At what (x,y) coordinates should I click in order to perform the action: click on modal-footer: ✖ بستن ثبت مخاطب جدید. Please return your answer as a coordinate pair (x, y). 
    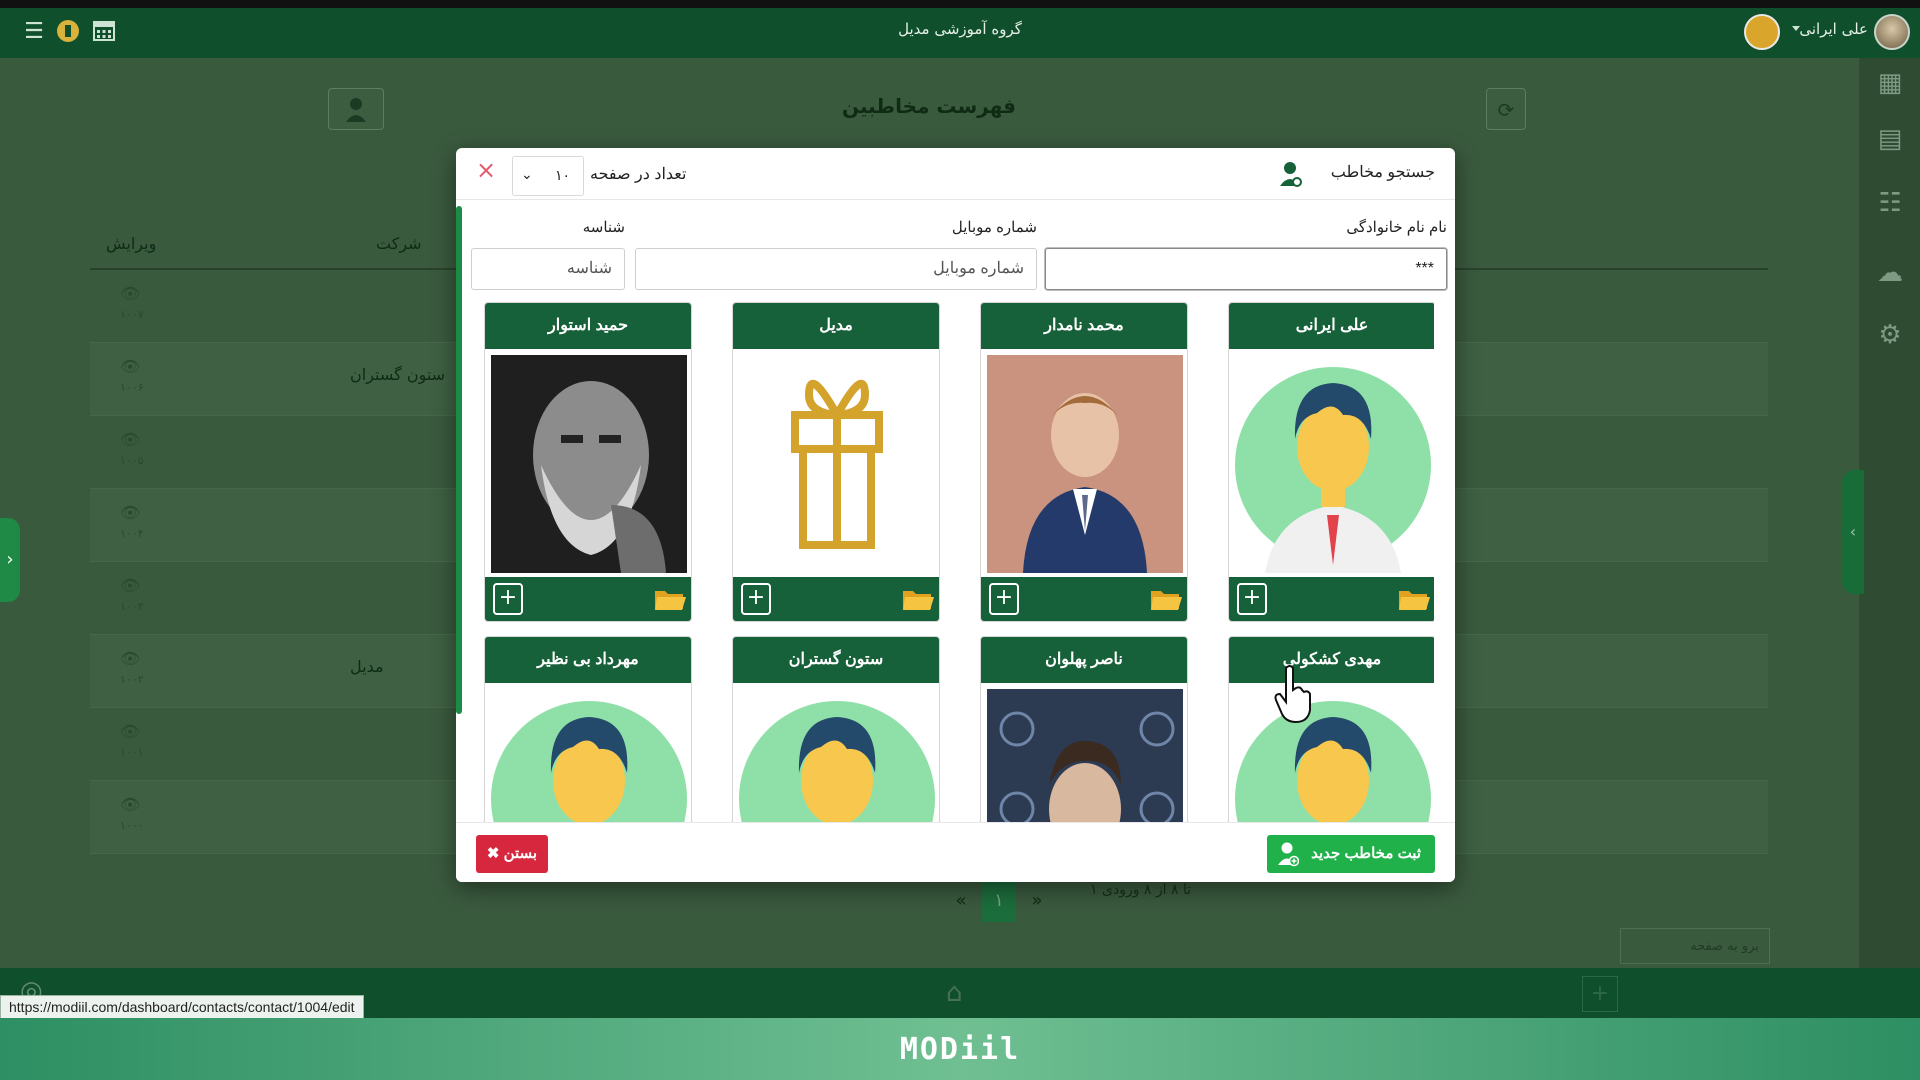
    Looking at the image, I should click on (955, 852).